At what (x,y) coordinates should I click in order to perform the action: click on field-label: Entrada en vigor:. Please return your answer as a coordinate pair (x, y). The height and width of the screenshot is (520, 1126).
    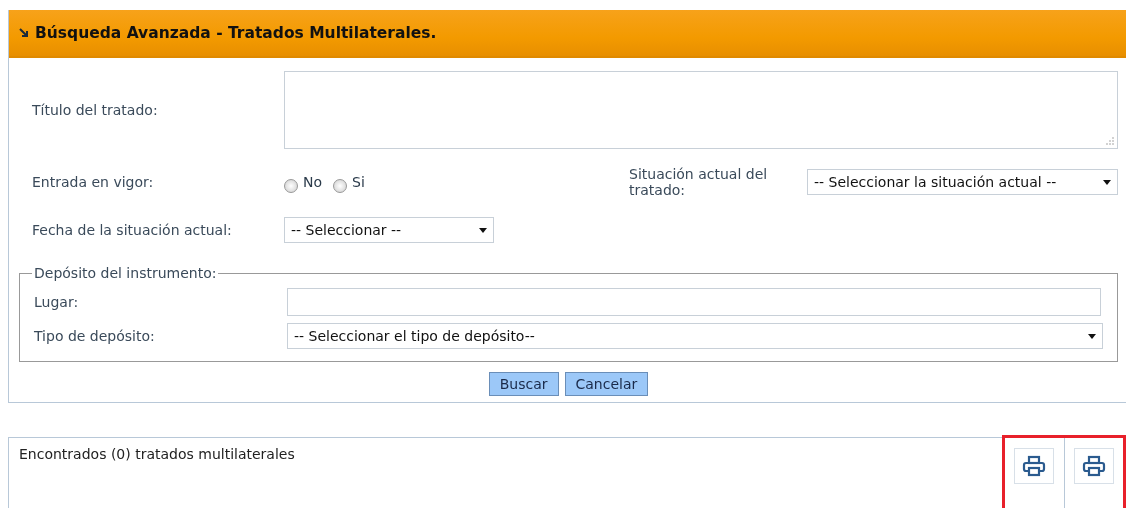
    Looking at the image, I should click on (93, 182).